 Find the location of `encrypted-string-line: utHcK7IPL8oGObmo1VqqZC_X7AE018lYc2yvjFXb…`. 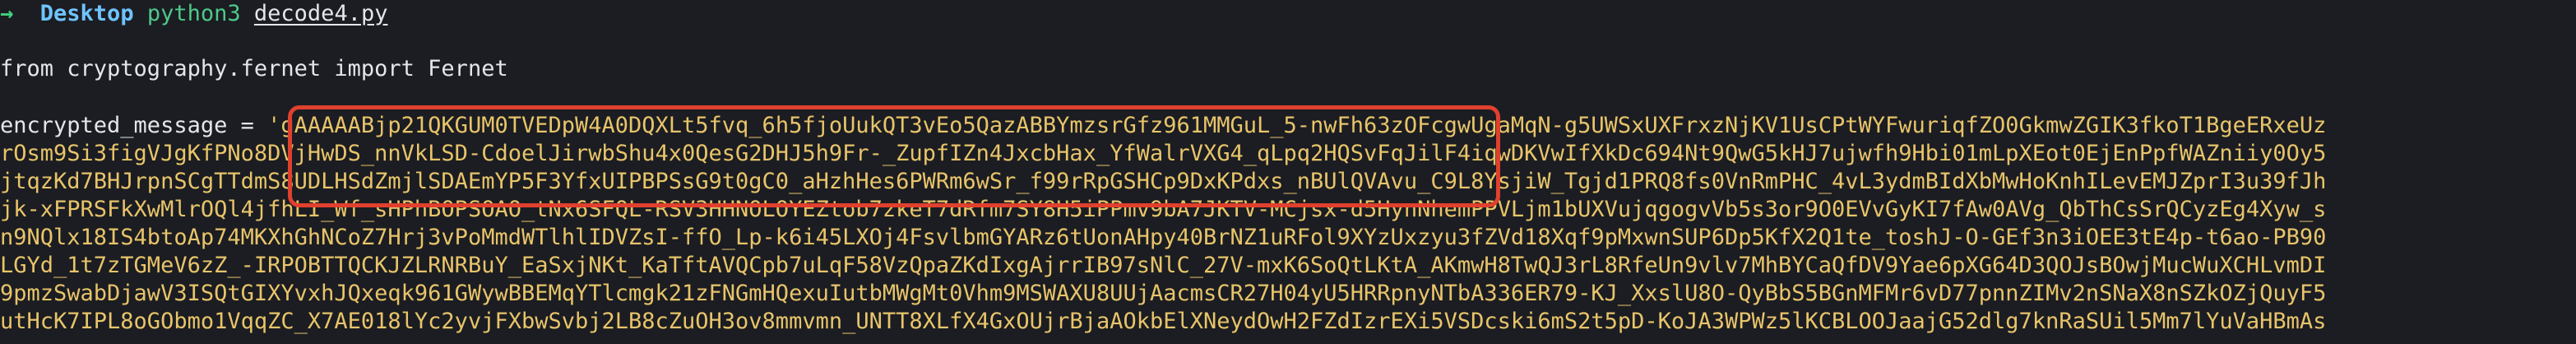

encrypted-string-line: utHcK7IPL8oGObmo1VqqZC_X7AE018lYc2yvjFXb… is located at coordinates (1163, 321).